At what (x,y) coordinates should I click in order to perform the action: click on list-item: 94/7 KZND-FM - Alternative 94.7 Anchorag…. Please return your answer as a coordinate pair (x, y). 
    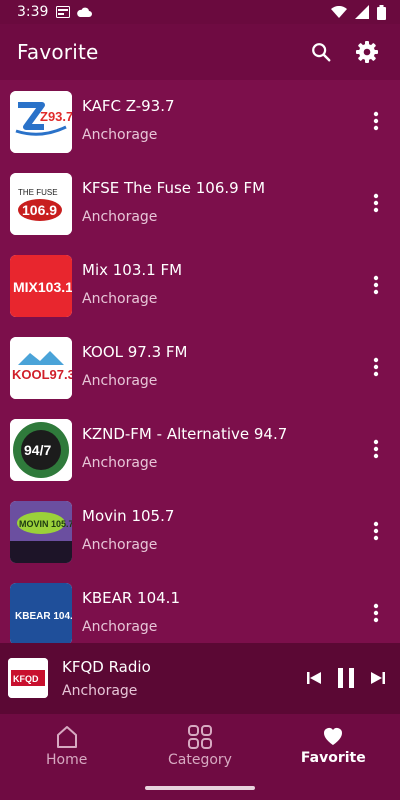
    Looking at the image, I should click on (200, 449).